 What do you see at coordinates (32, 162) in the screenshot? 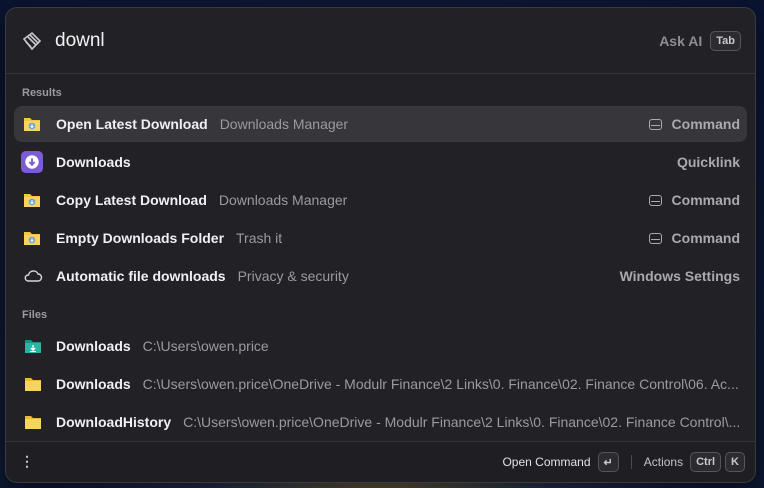
I see `download-circle-icon` at bounding box center [32, 162].